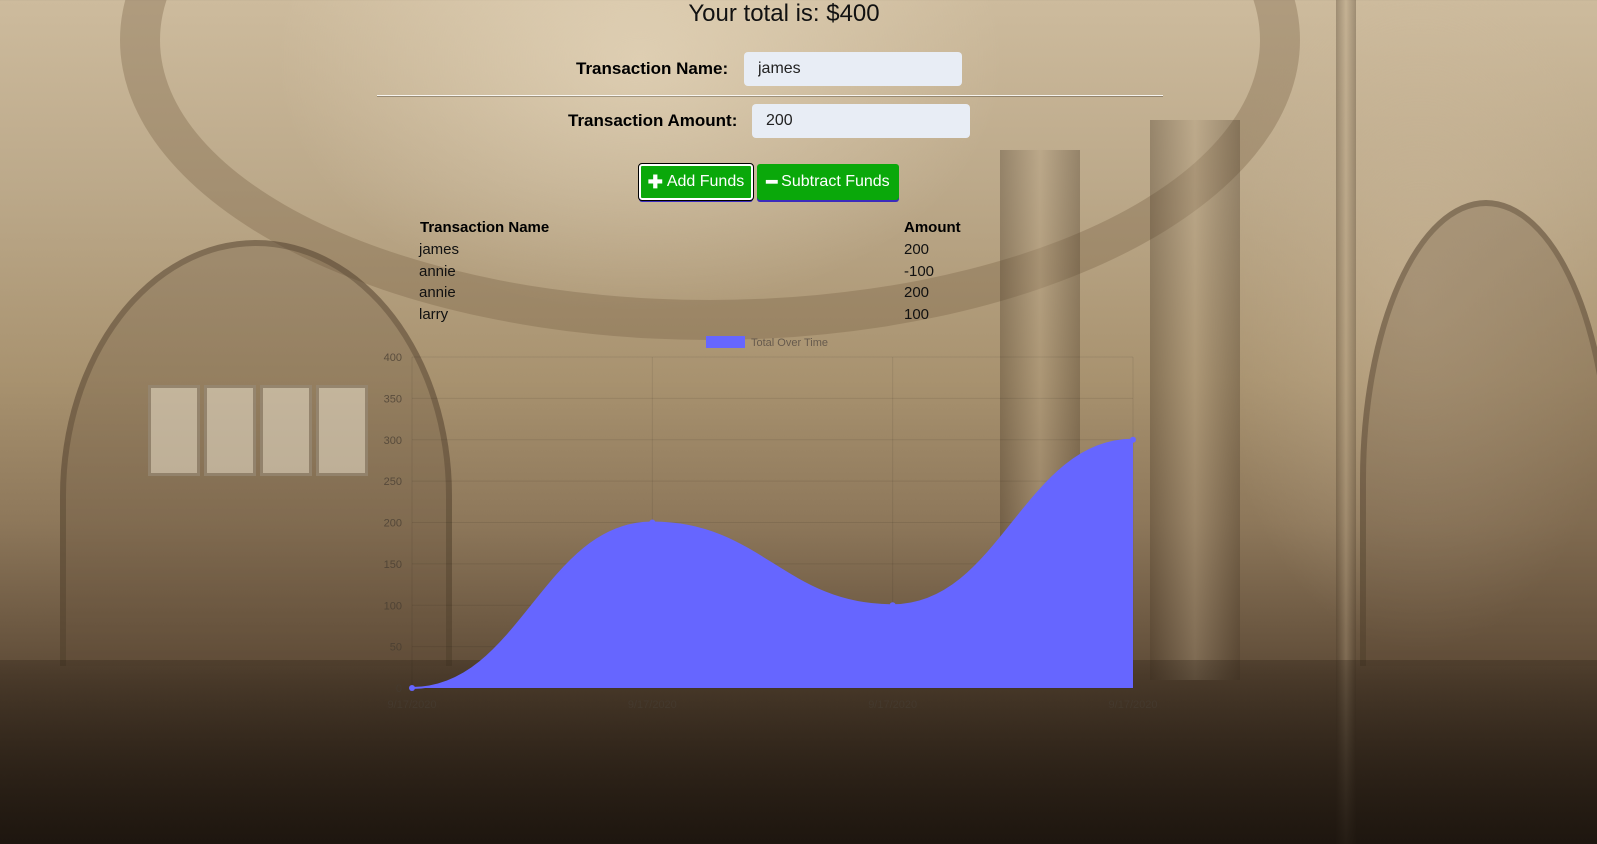 This screenshot has height=844, width=1597. I want to click on y-tick-label-350: 350, so click(393, 399).